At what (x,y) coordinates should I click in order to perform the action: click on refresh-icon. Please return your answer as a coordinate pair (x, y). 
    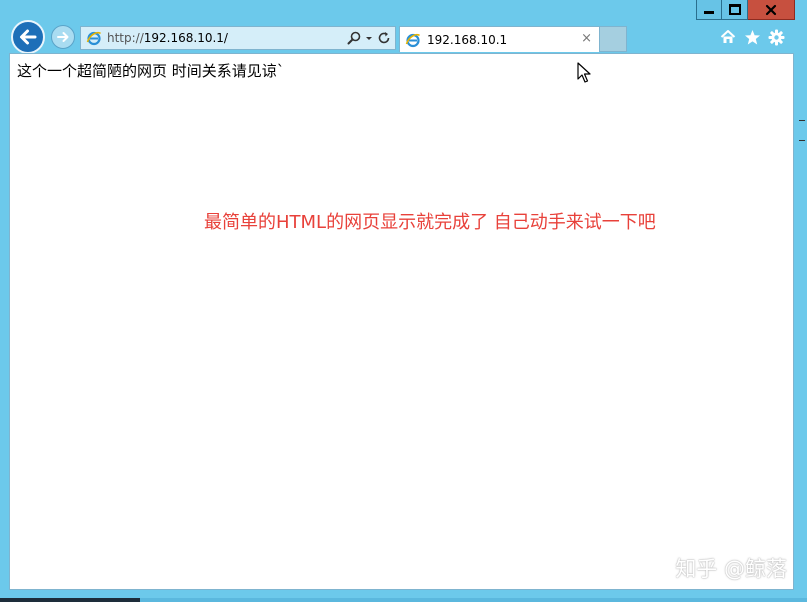
    Looking at the image, I should click on (384, 38).